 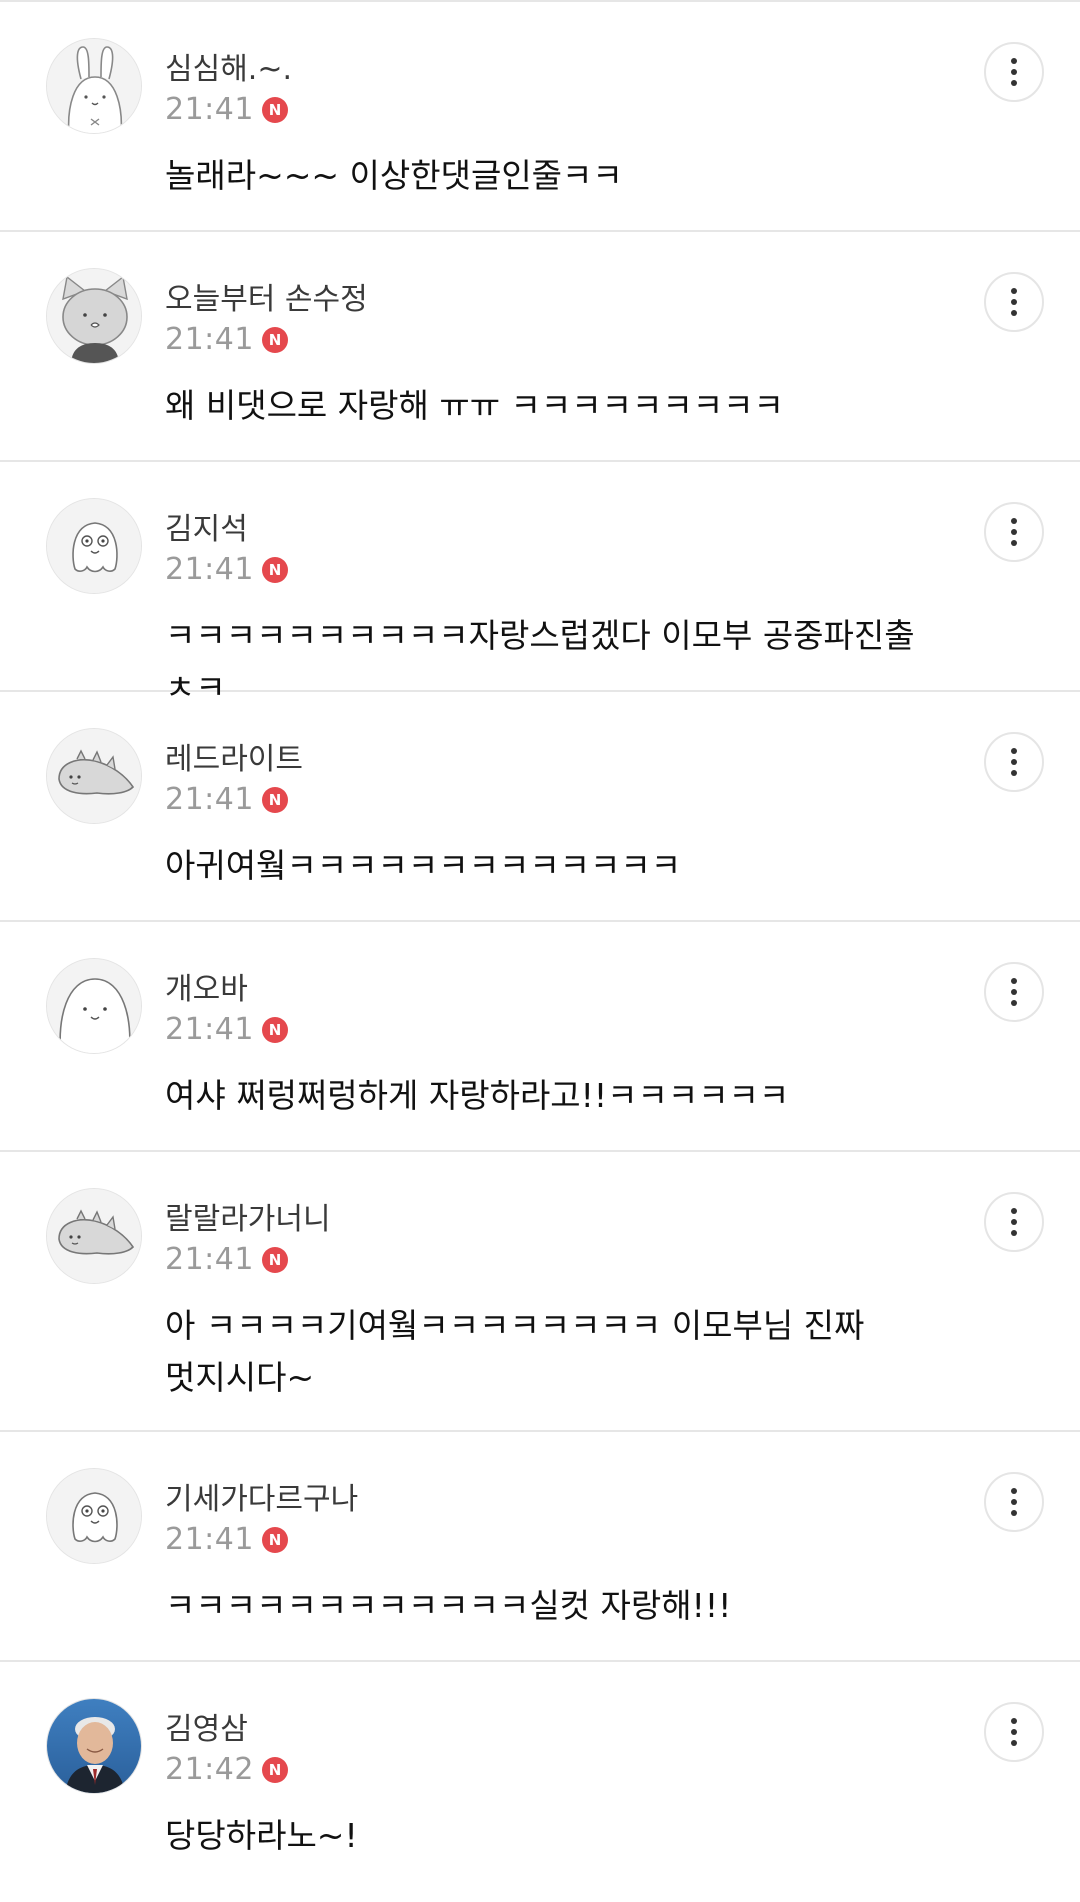 What do you see at coordinates (248, 1216) in the screenshot?
I see `comment-author: 랄랄라가너니` at bounding box center [248, 1216].